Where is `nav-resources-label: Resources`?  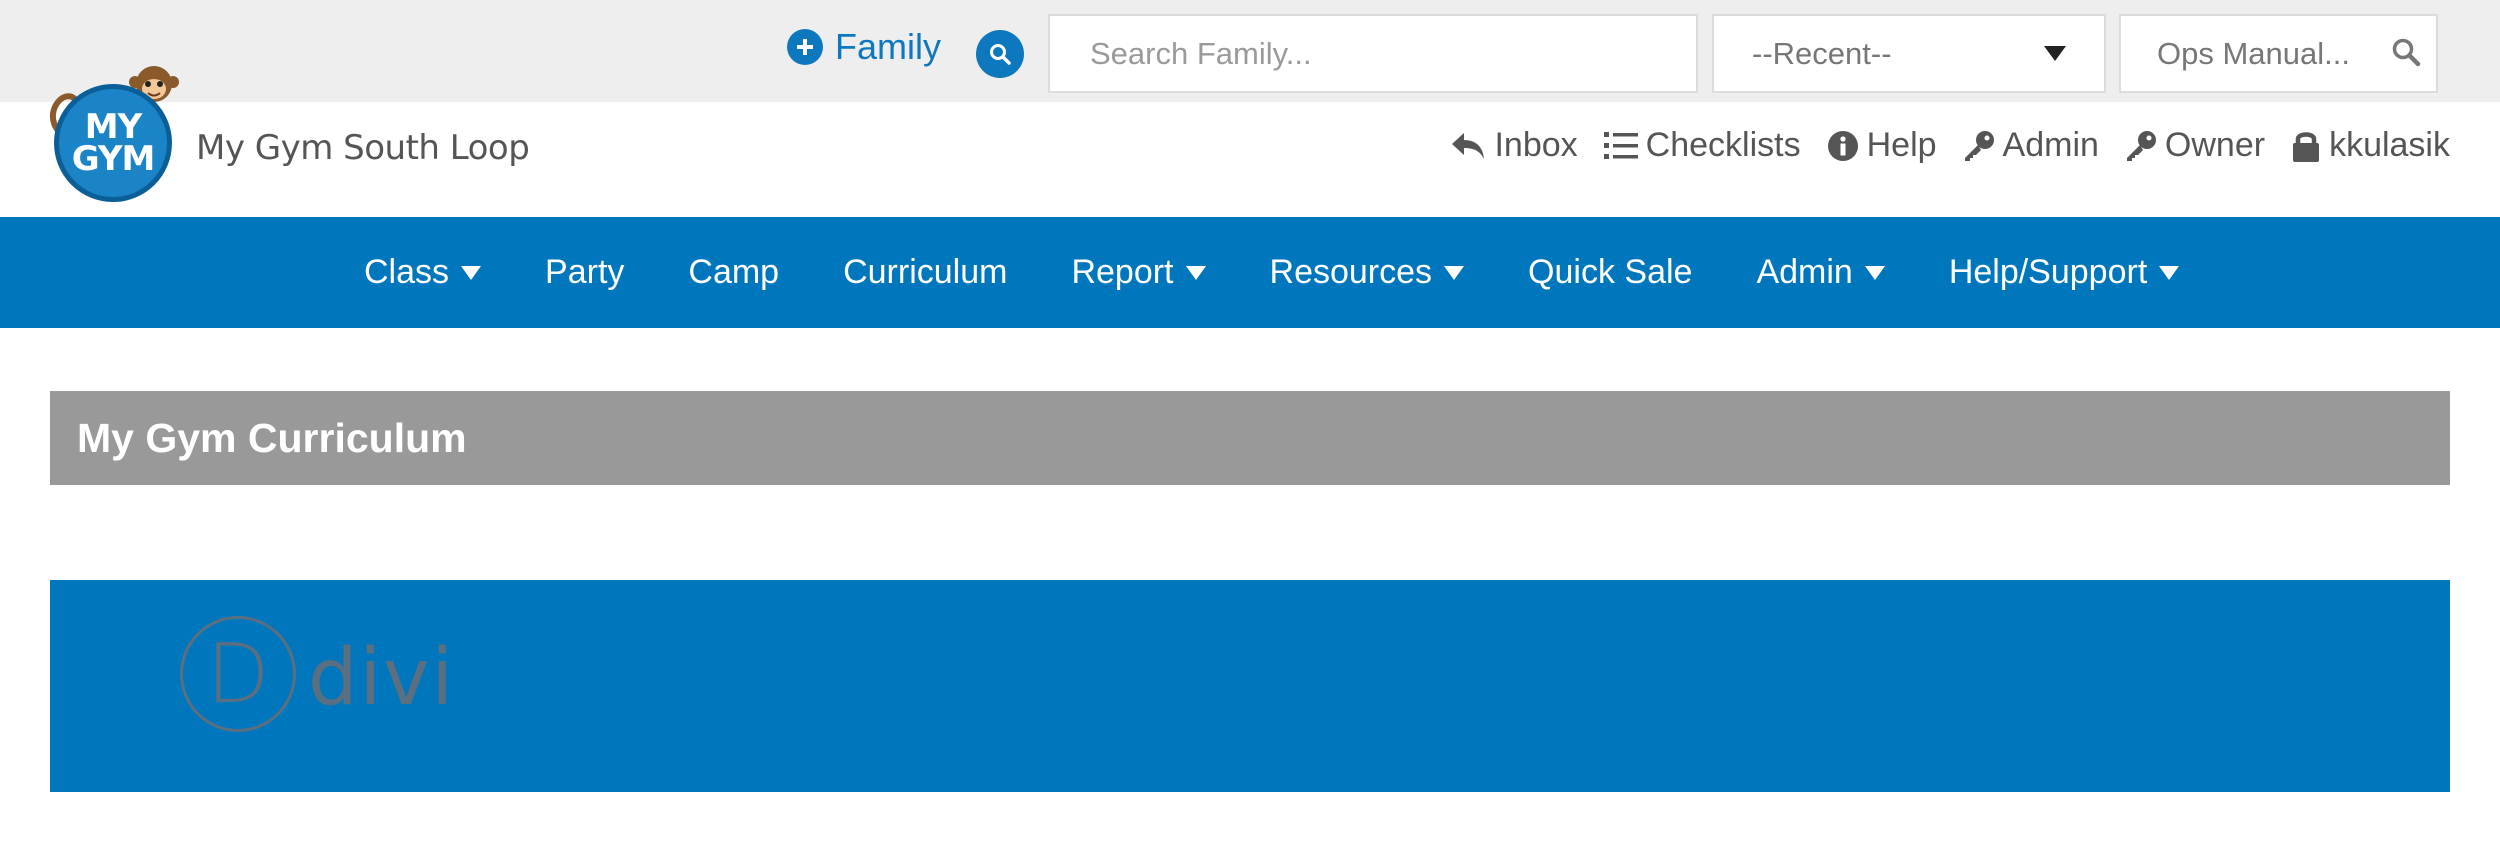
nav-resources-label: Resources is located at coordinates (1351, 272).